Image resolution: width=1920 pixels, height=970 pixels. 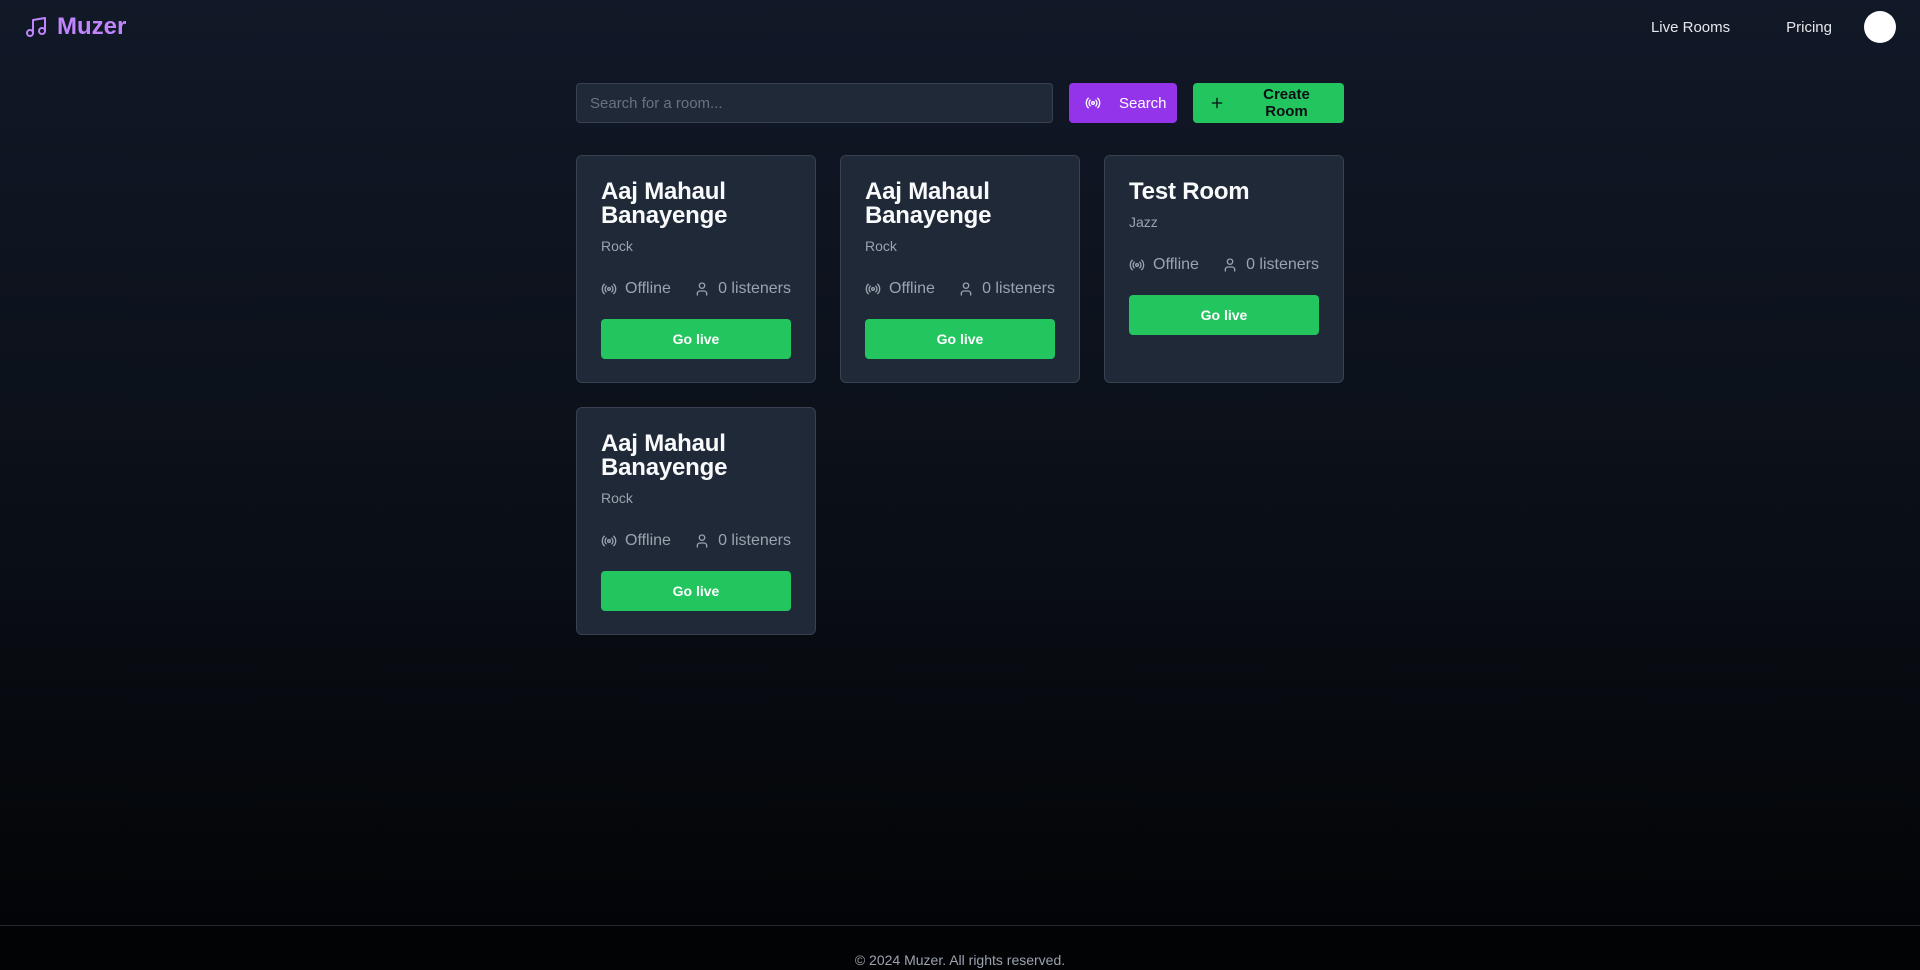 I want to click on search-button-label: Search, so click(x=1143, y=103).